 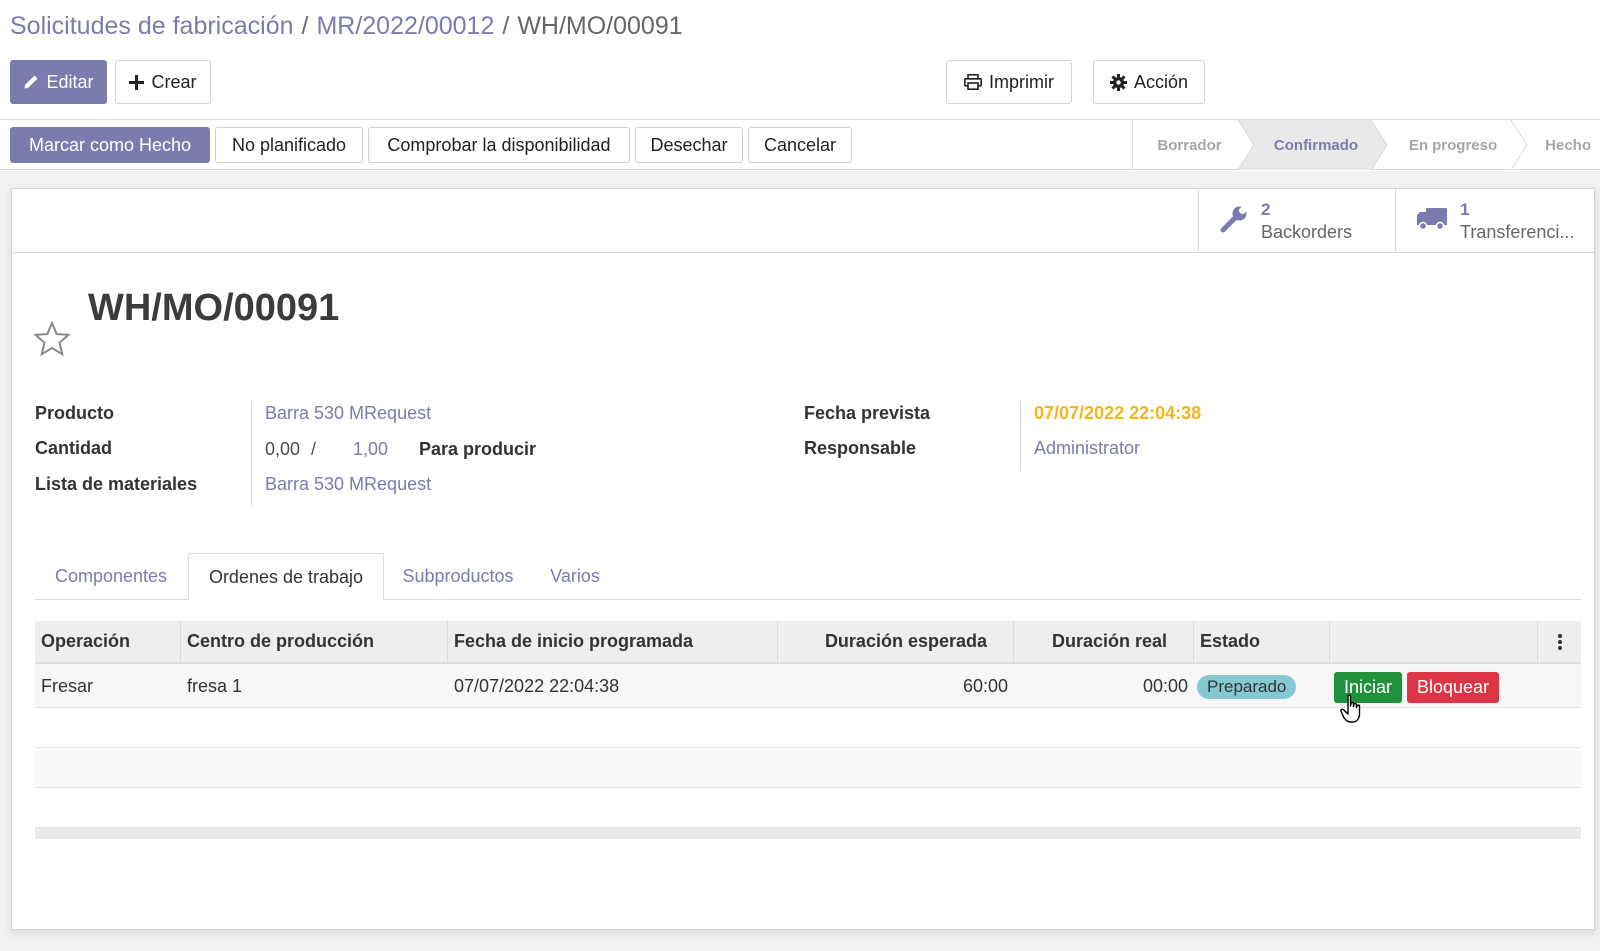 I want to click on product-value: Barra 530 MRequest, so click(x=348, y=413).